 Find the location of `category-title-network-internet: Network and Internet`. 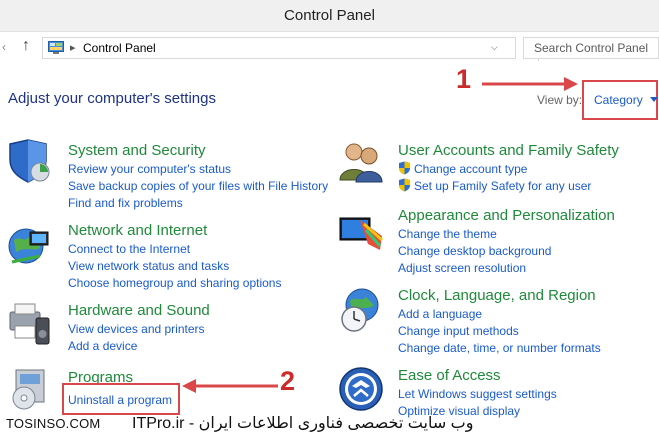

category-title-network-internet: Network and Internet is located at coordinates (137, 230).